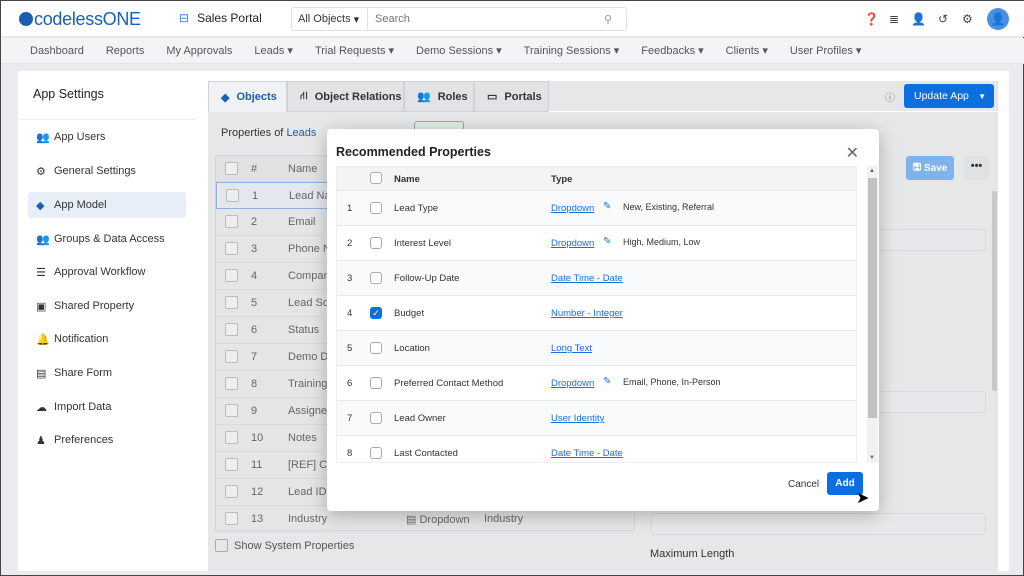 This screenshot has width=1024, height=576. I want to click on tab-object-relations: ⛙ Object Relations, so click(345, 96).